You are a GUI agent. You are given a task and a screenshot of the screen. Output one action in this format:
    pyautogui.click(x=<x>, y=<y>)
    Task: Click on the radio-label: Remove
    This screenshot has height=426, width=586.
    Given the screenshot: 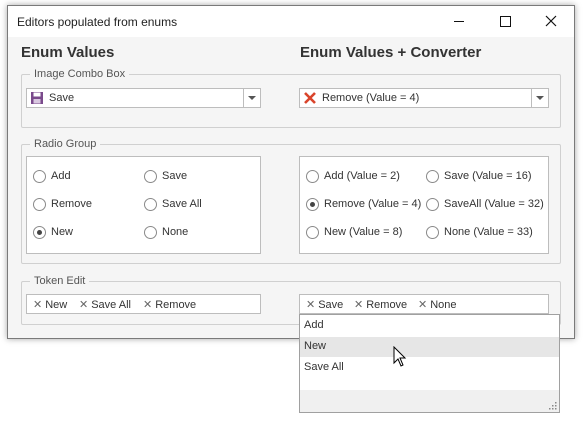 What is the action you would take?
    pyautogui.click(x=71, y=204)
    